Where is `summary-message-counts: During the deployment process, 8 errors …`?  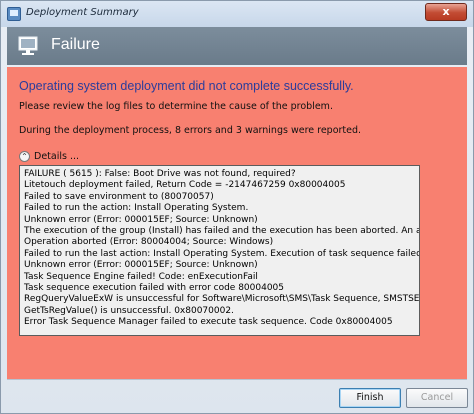 summary-message-counts: During the deployment process, 8 errors … is located at coordinates (190, 130).